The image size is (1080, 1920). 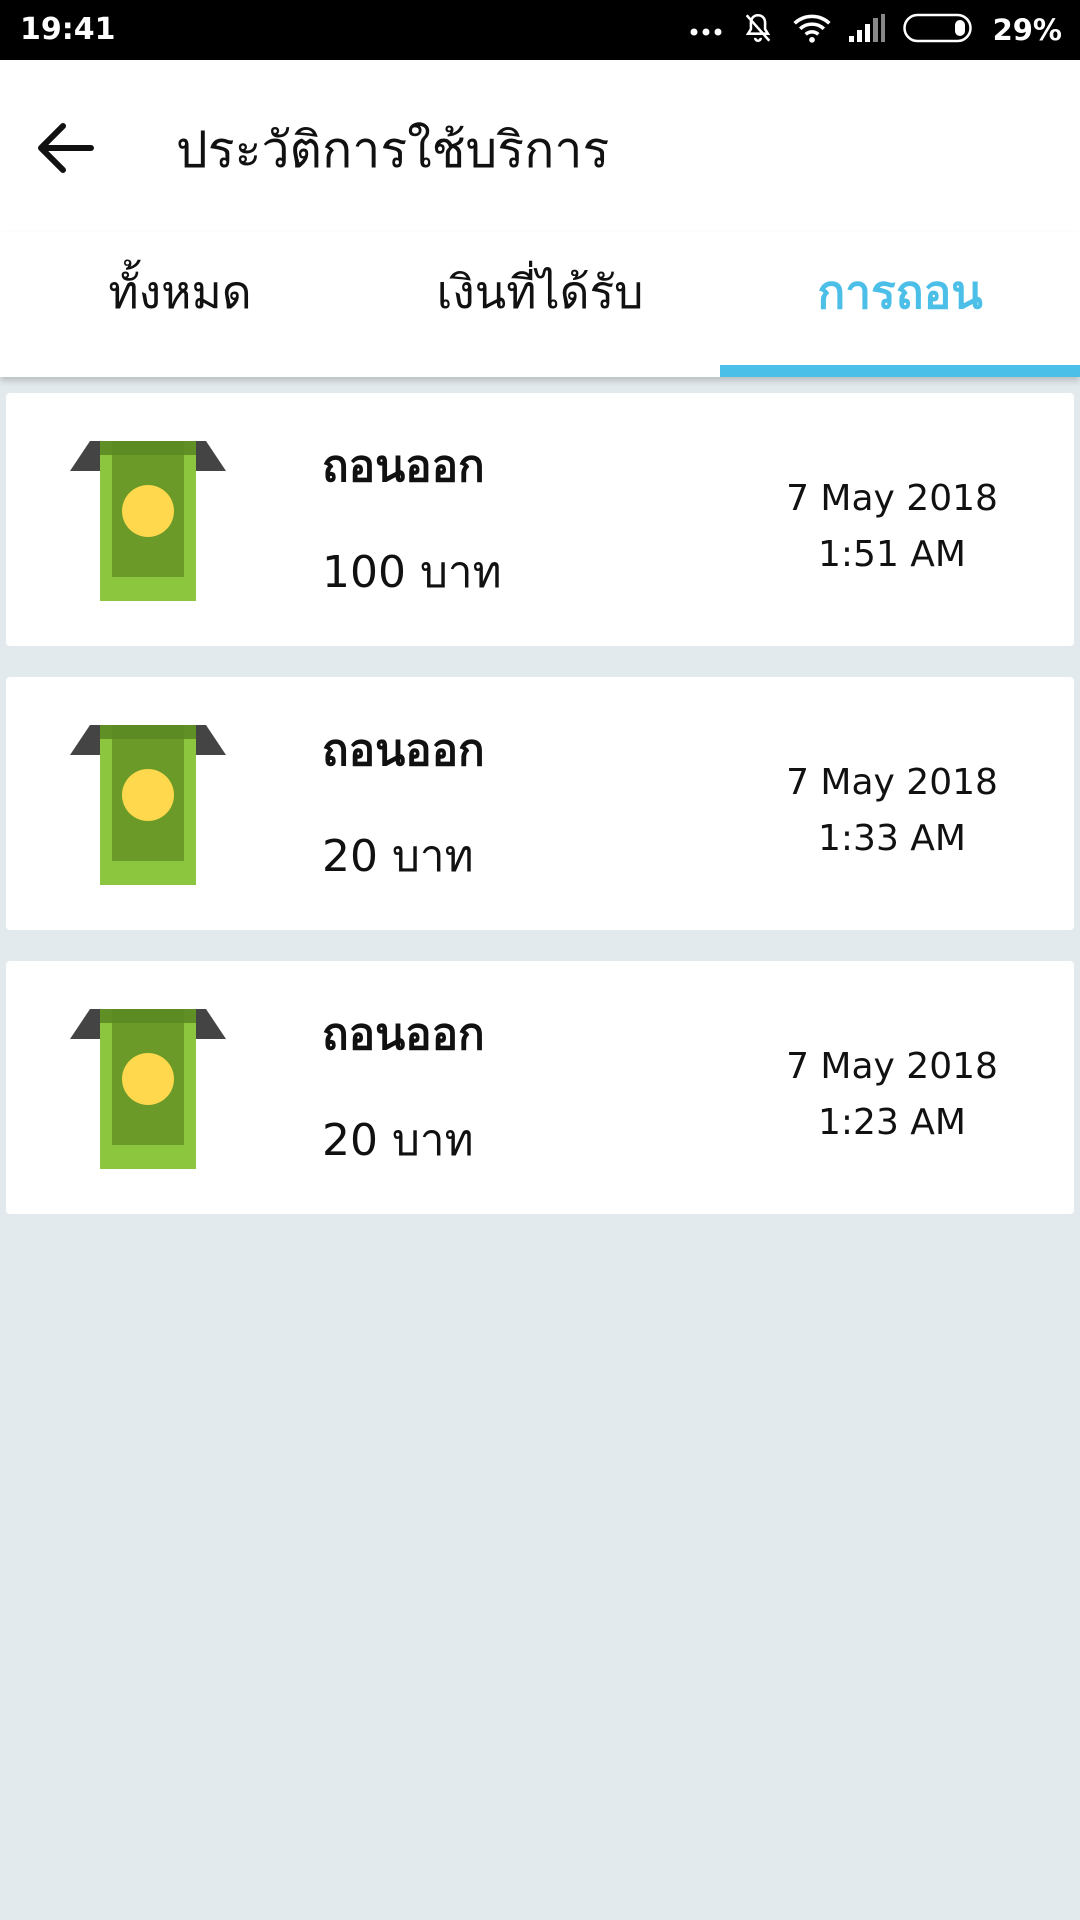 What do you see at coordinates (540, 803) in the screenshot?
I see `list-item: ถอนออก 20 บาท 7 May 2018 1:33 AM` at bounding box center [540, 803].